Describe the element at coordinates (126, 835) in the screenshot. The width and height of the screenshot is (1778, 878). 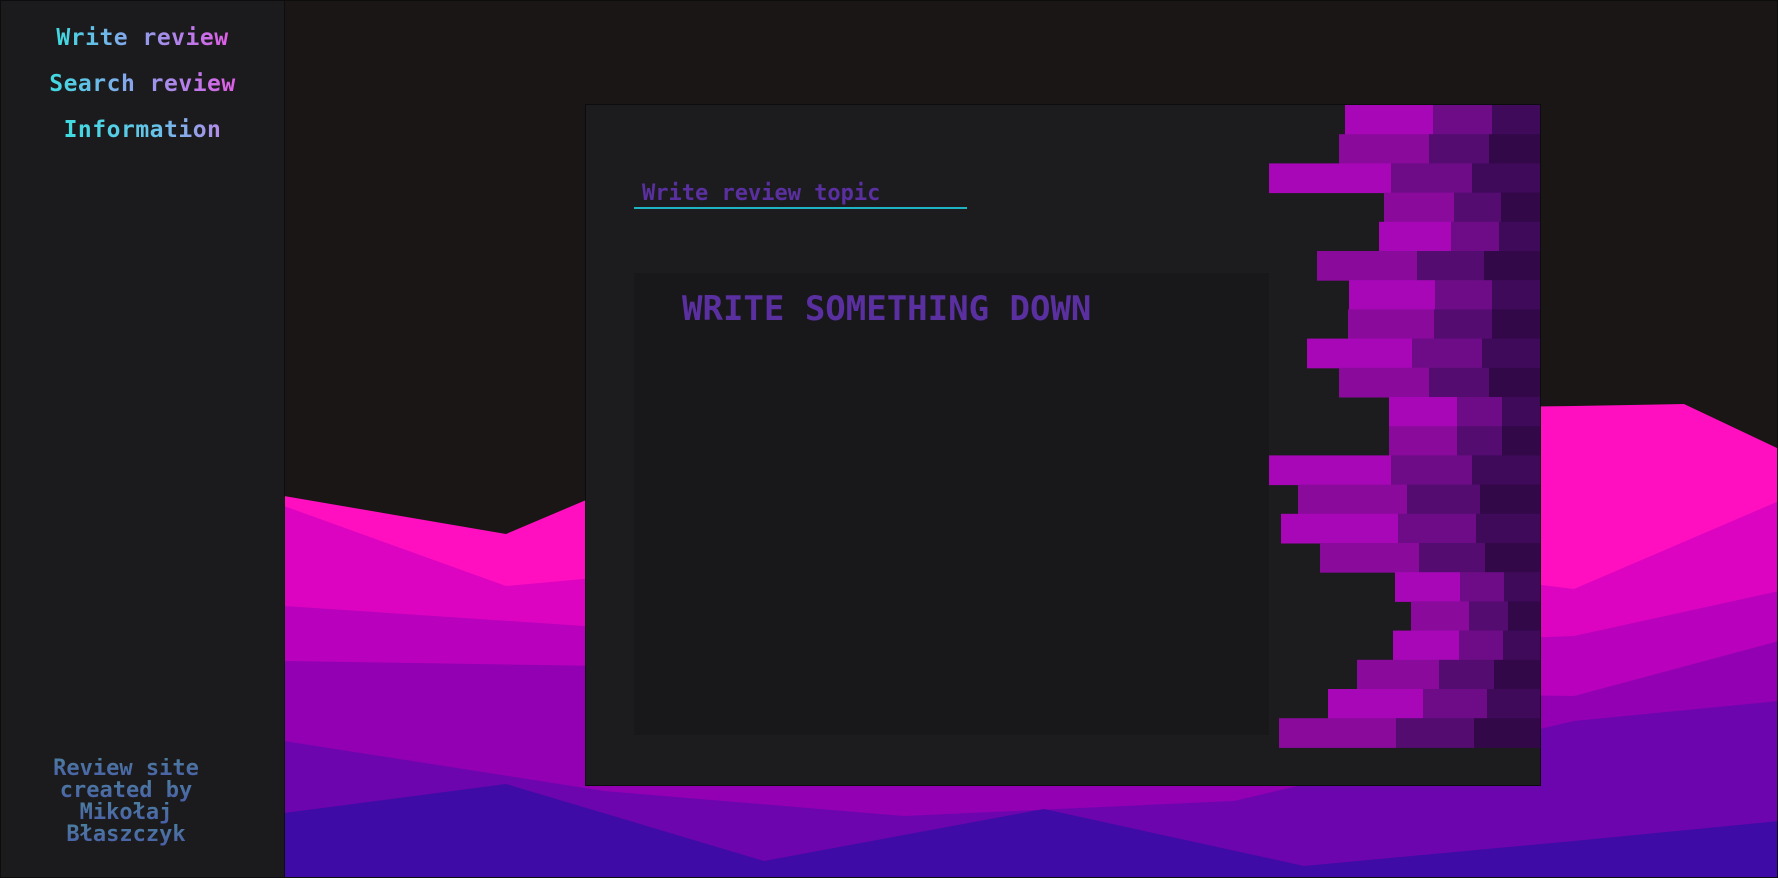
I see `credits-line: Błaszczyk` at that location.